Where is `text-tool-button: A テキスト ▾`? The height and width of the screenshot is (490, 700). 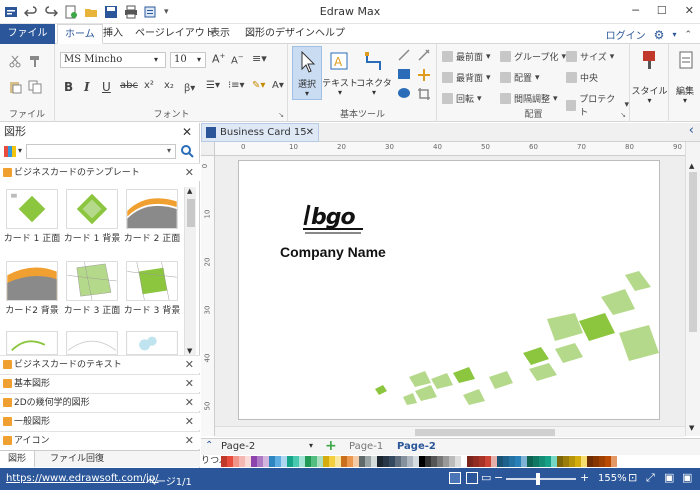 text-tool-button: A テキスト ▾ is located at coordinates (340, 73).